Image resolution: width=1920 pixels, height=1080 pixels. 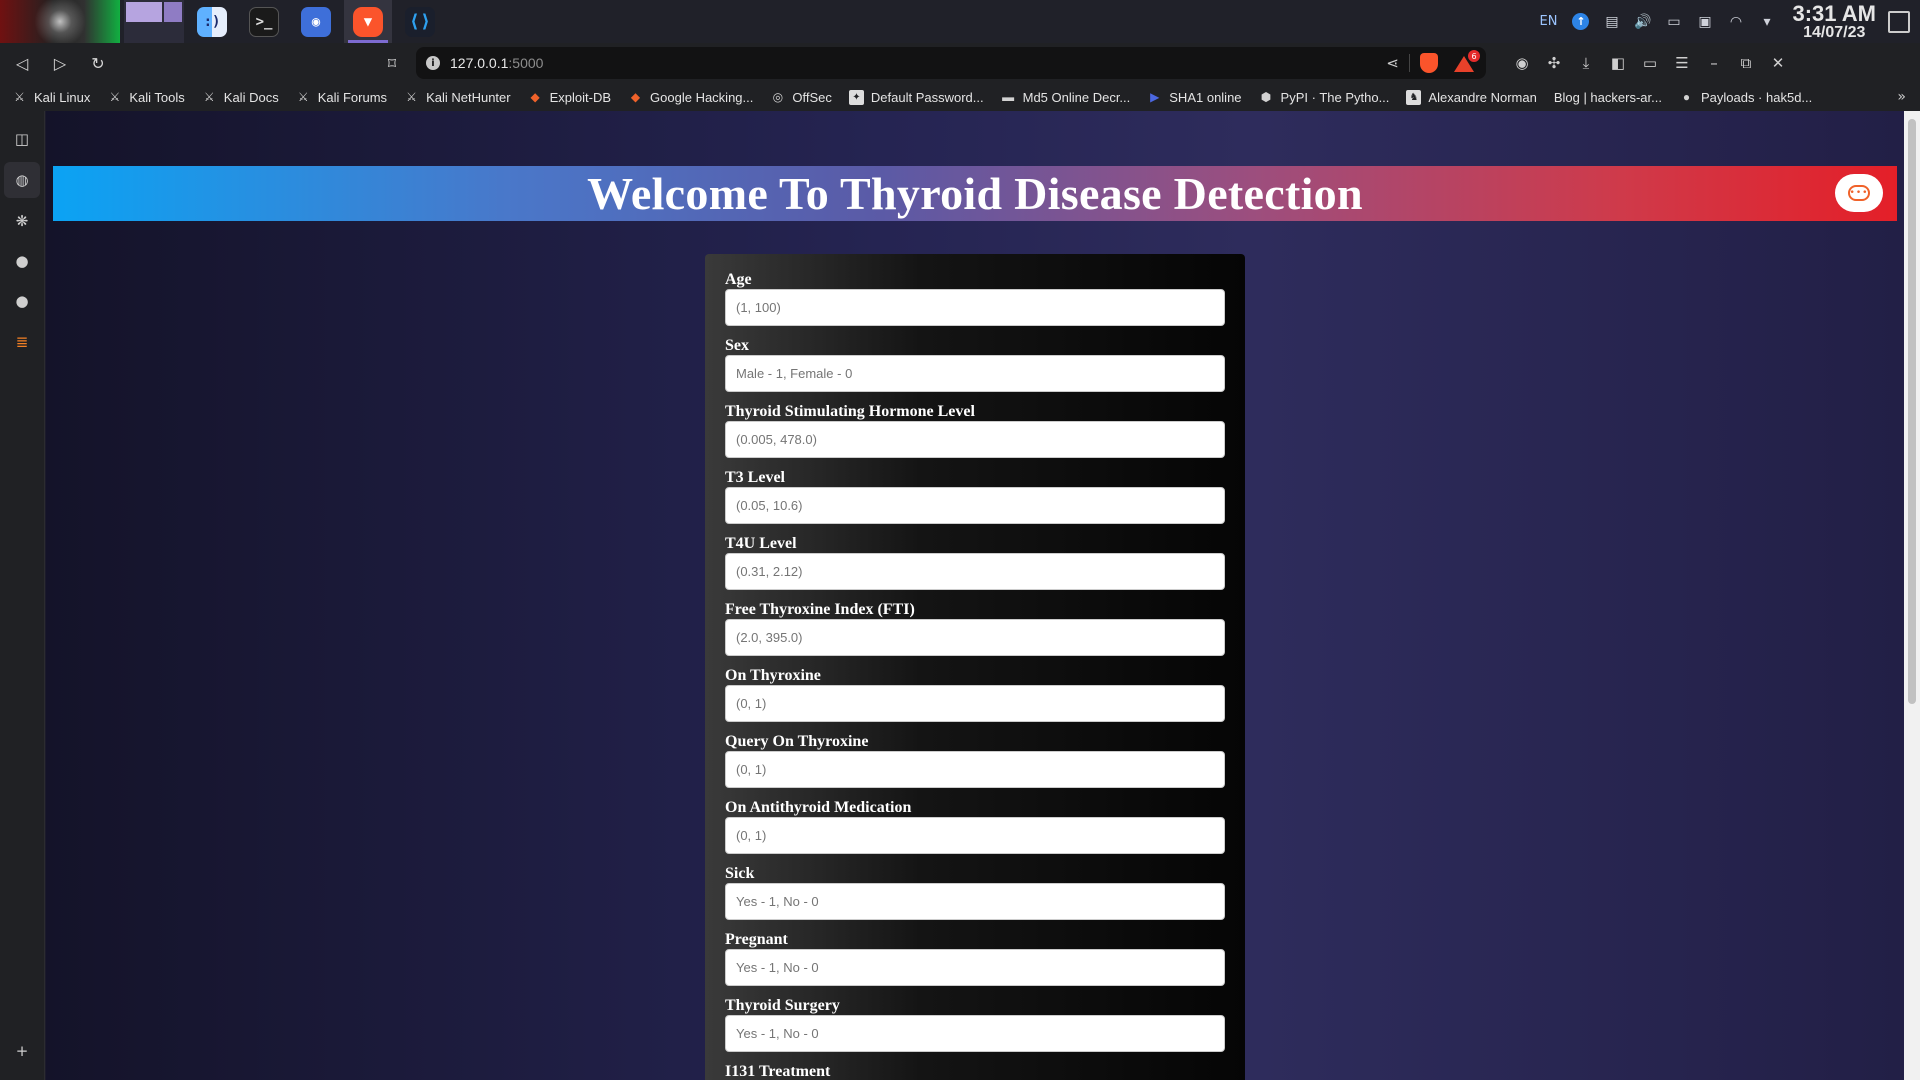 I want to click on wifi-icon: ◠, so click(x=1735, y=21).